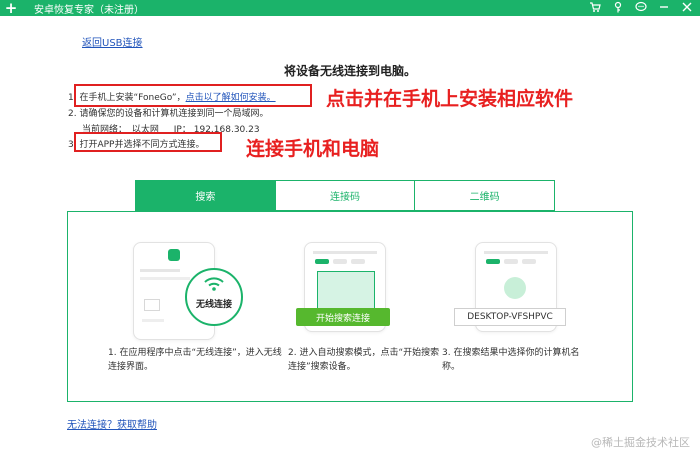 The height and width of the screenshot is (458, 700). What do you see at coordinates (213, 305) in the screenshot?
I see `wifi-connect-label: 无线连接` at bounding box center [213, 305].